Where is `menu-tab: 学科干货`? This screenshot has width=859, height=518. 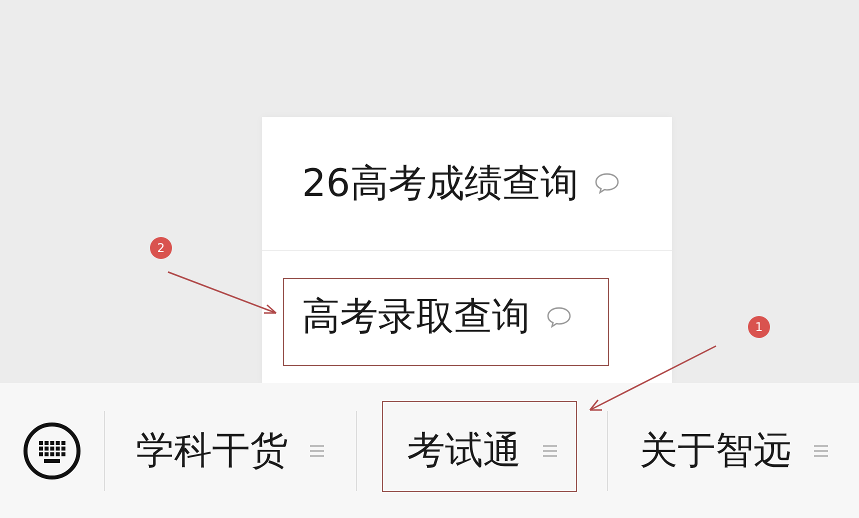 menu-tab: 学科干货 is located at coordinates (212, 450).